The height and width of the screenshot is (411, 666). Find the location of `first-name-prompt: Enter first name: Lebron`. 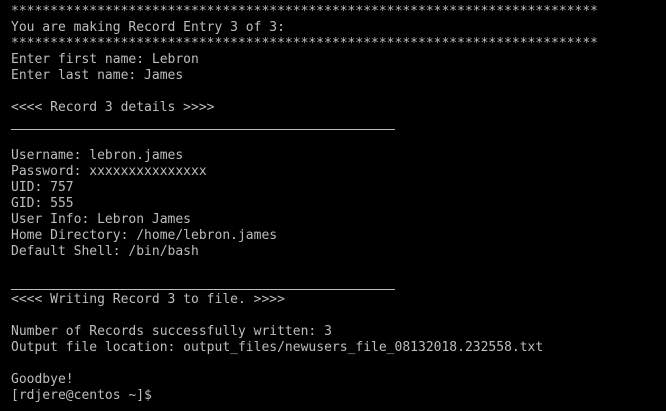

first-name-prompt: Enter first name: Lebron is located at coordinates (105, 59).